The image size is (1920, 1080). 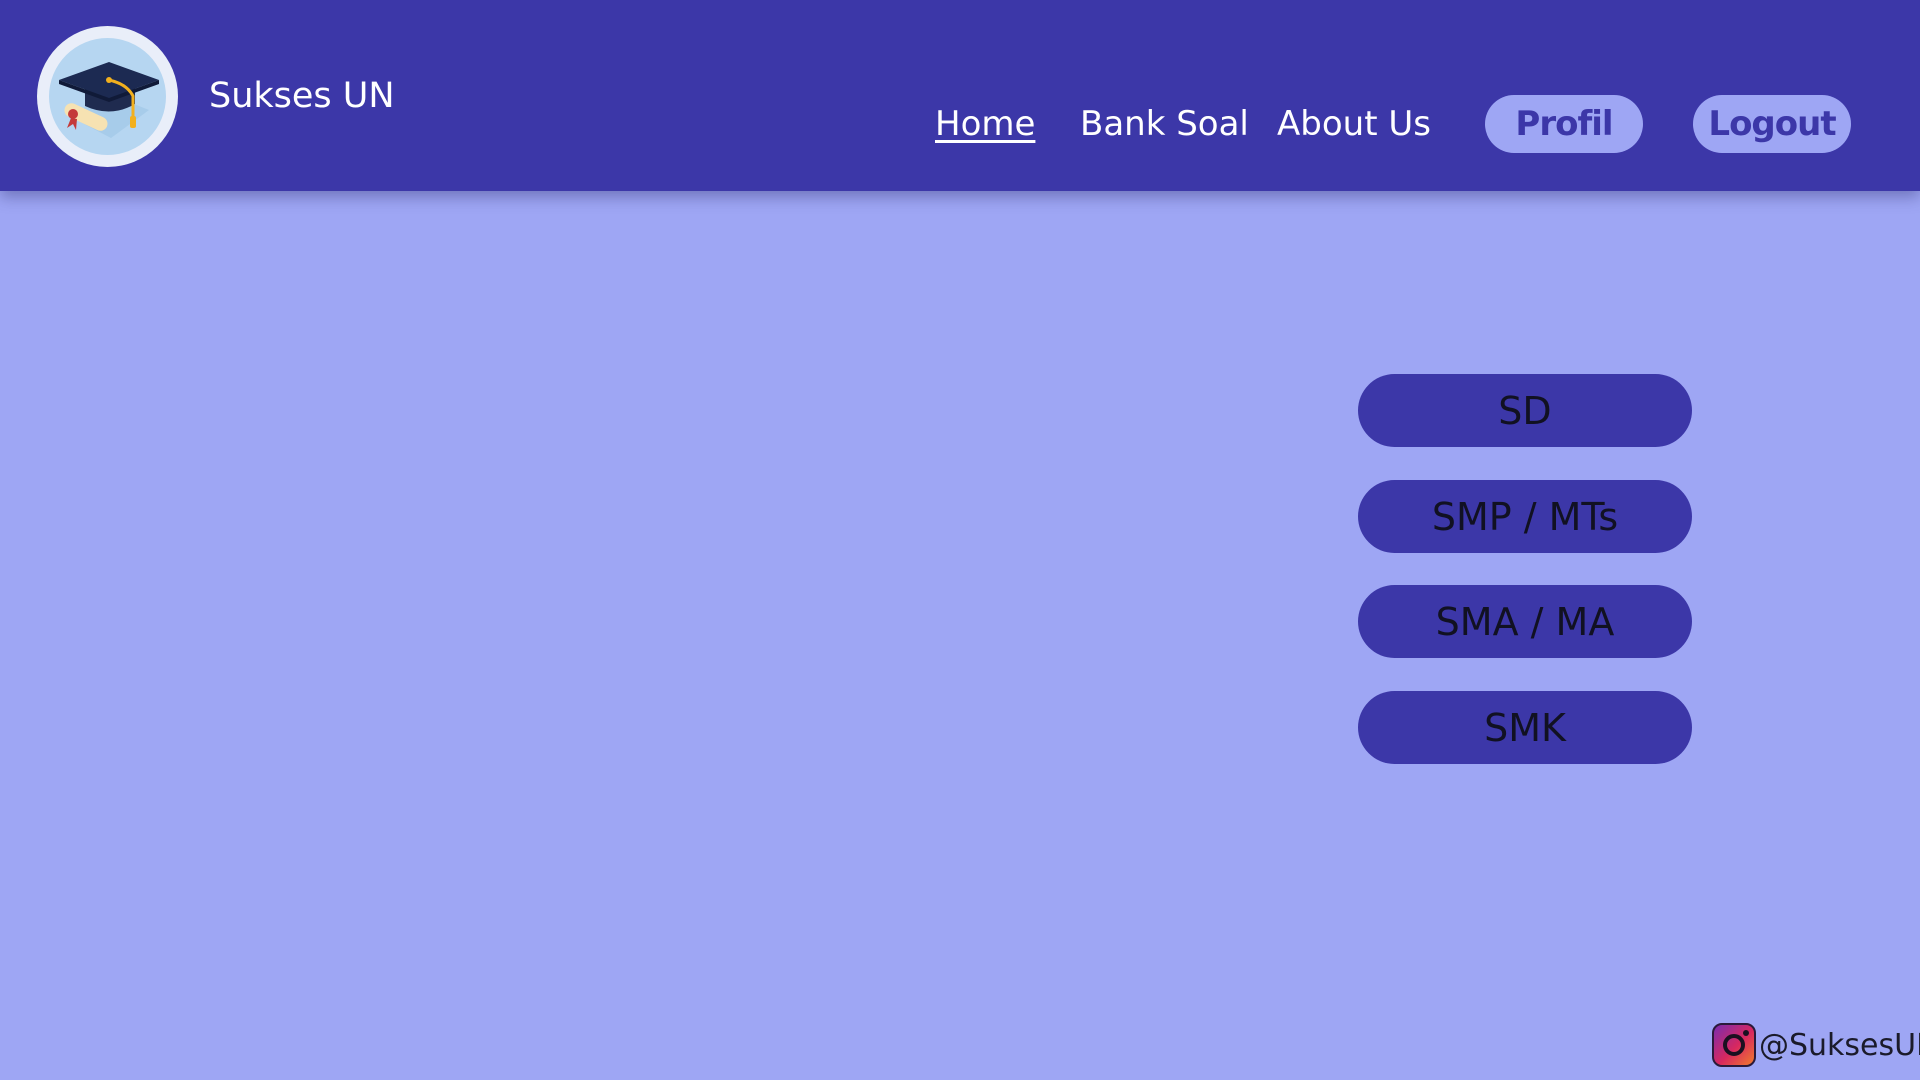 I want to click on brand-title: Sukses UN, so click(x=302, y=96).